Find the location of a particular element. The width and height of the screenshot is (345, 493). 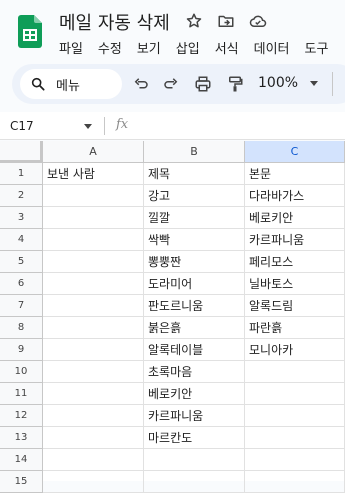

document-title: 메일 자동 삭제 is located at coordinates (114, 22).